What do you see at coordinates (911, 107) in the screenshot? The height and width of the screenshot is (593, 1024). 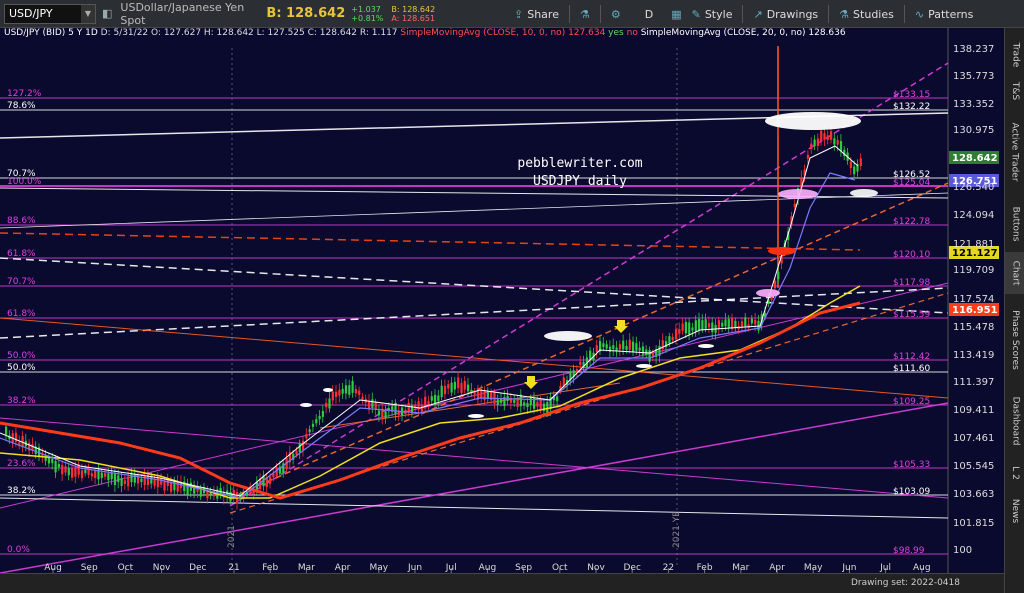 I see `fib-price-label: $132.22` at bounding box center [911, 107].